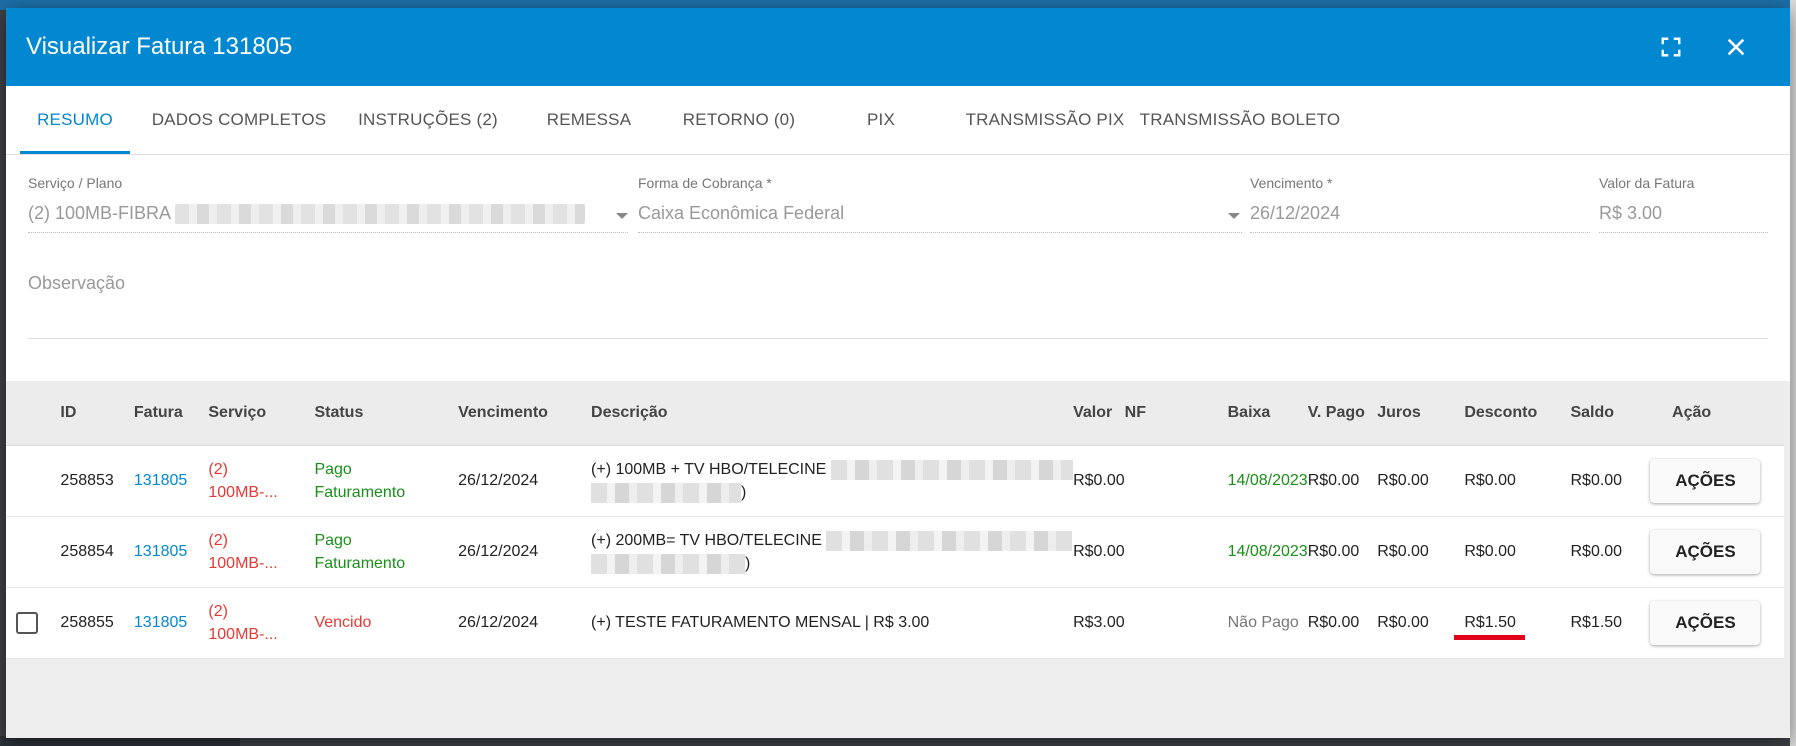 The width and height of the screenshot is (1796, 746). I want to click on saldo-value: R$0.00, so click(1596, 551).